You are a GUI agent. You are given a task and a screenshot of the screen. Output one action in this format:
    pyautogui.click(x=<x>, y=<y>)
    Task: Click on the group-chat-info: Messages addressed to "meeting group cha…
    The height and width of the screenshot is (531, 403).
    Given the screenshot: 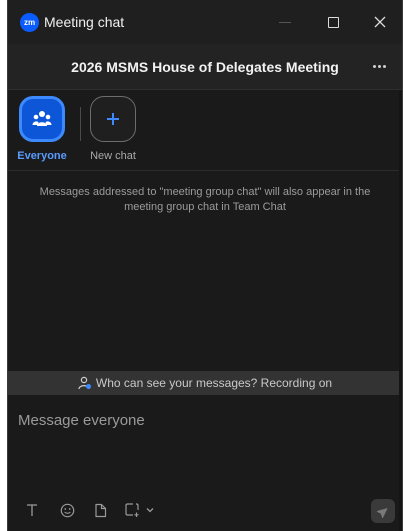 What is the action you would take?
    pyautogui.click(x=205, y=199)
    